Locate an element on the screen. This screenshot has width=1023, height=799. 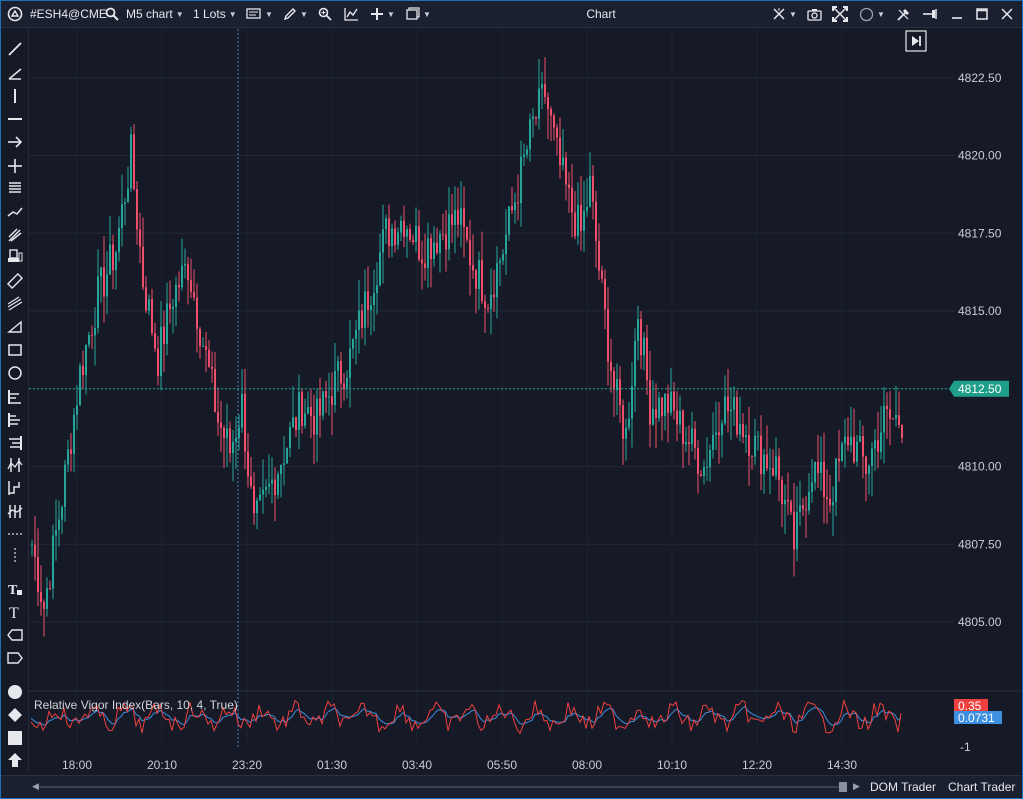
text-tool-icon: T is located at coordinates (15, 612).